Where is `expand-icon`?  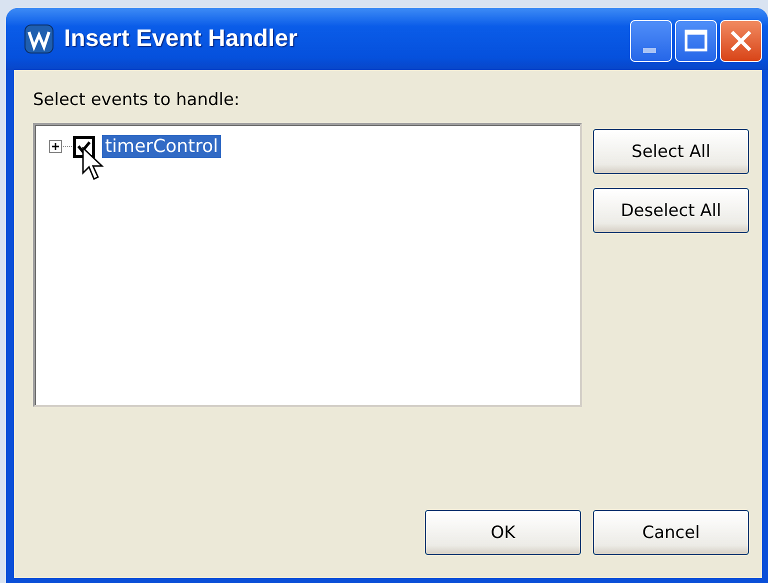
expand-icon is located at coordinates (55, 146).